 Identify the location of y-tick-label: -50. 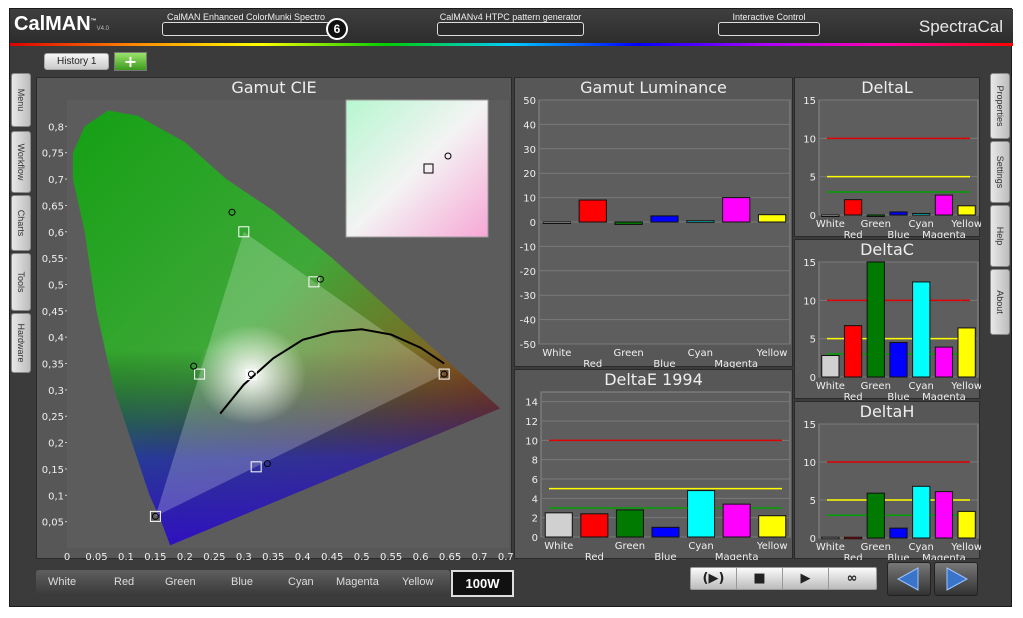
(528, 345).